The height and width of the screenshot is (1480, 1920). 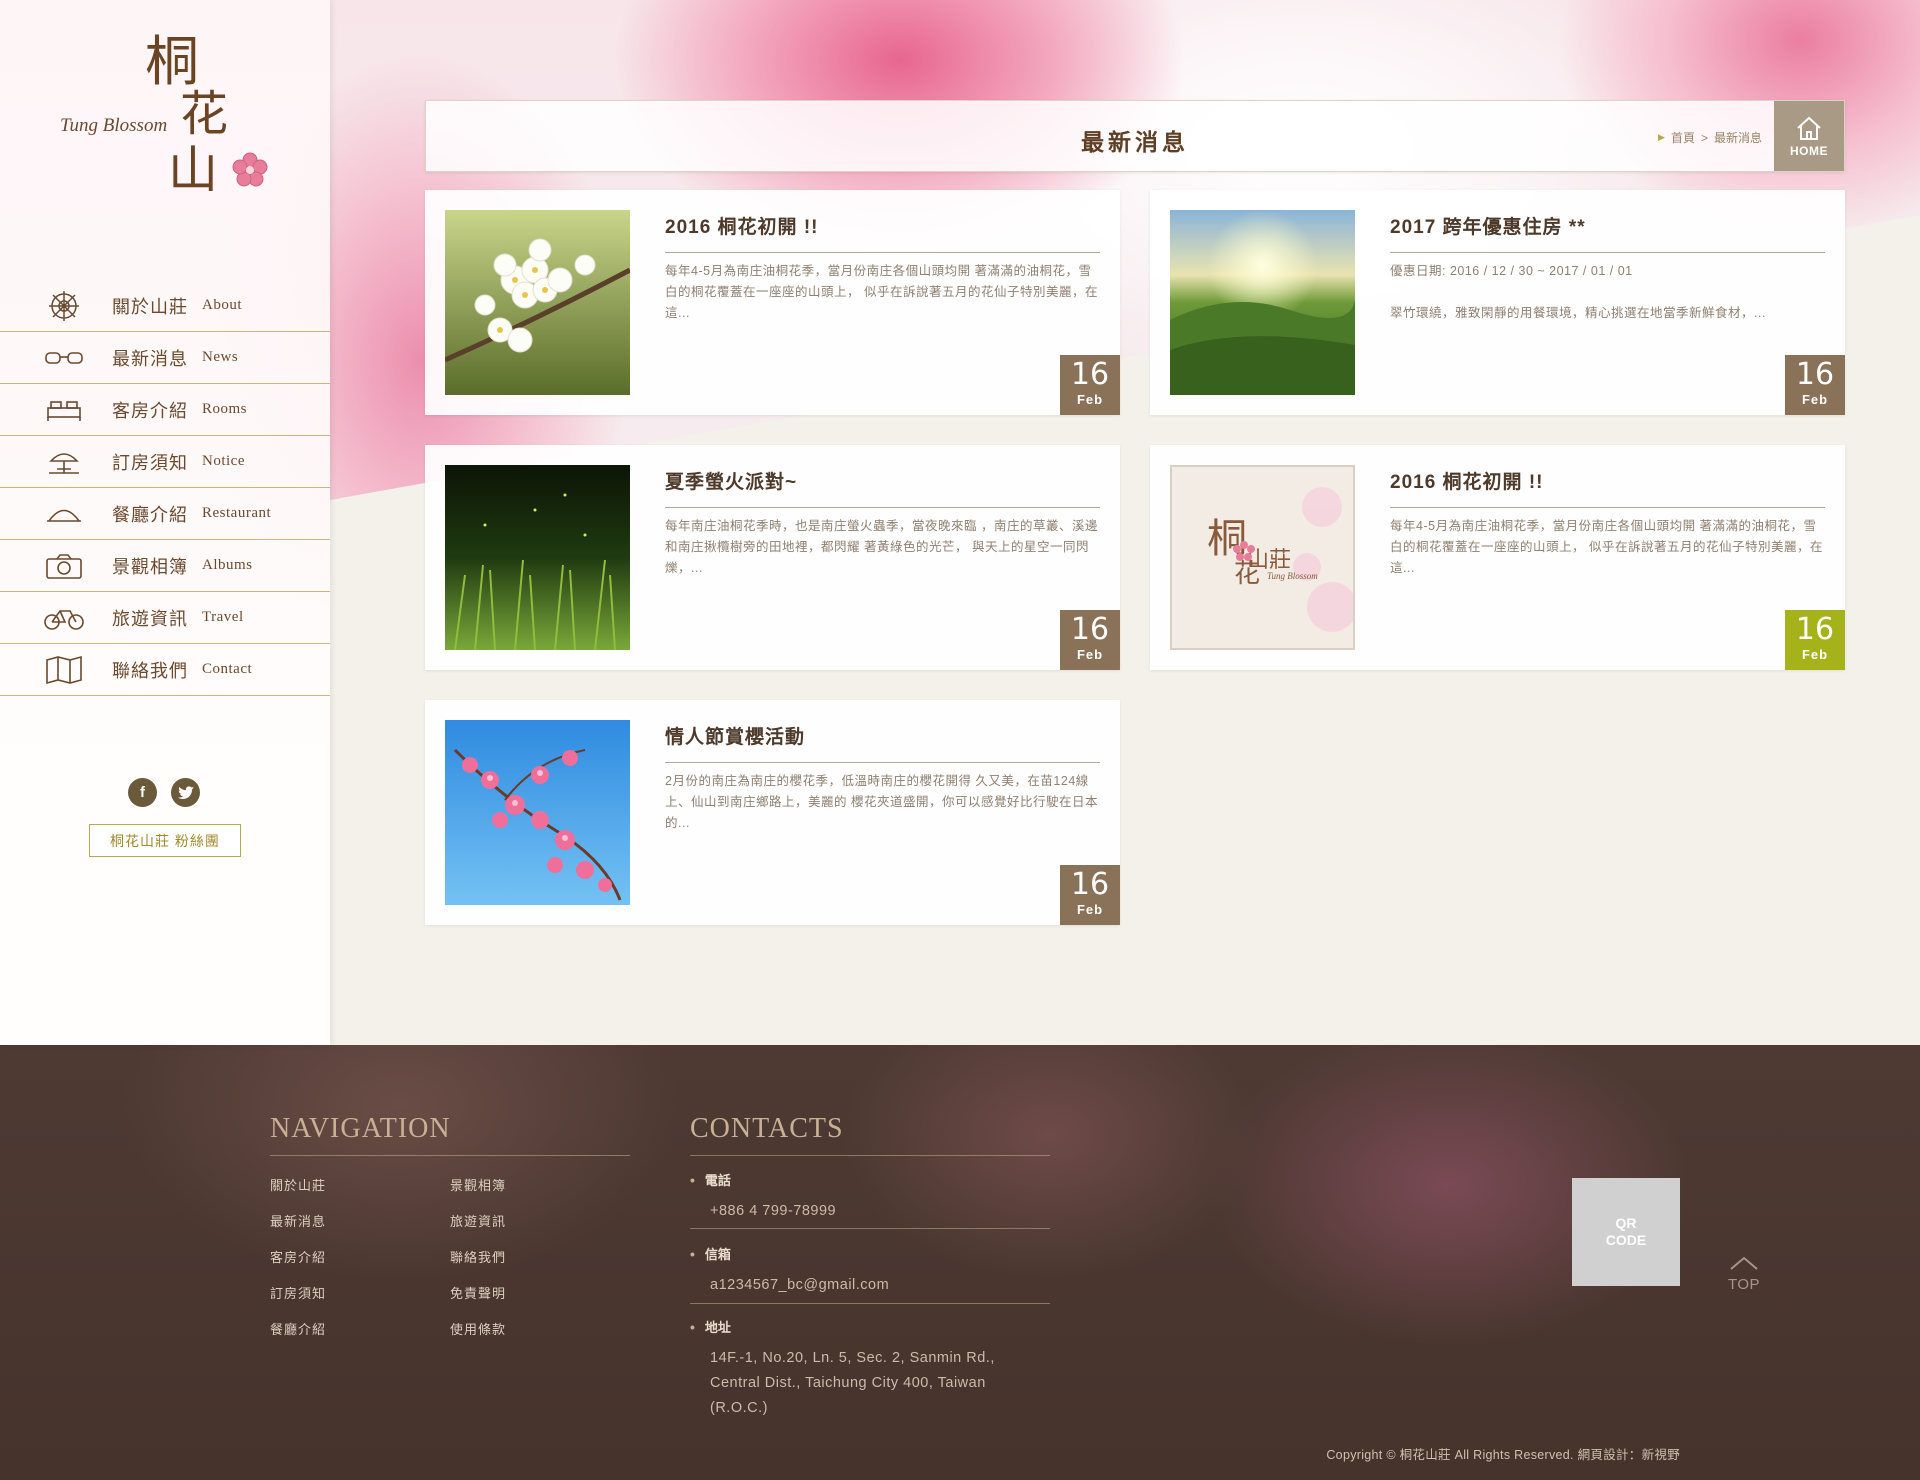 What do you see at coordinates (64, 670) in the screenshot?
I see `map-icon` at bounding box center [64, 670].